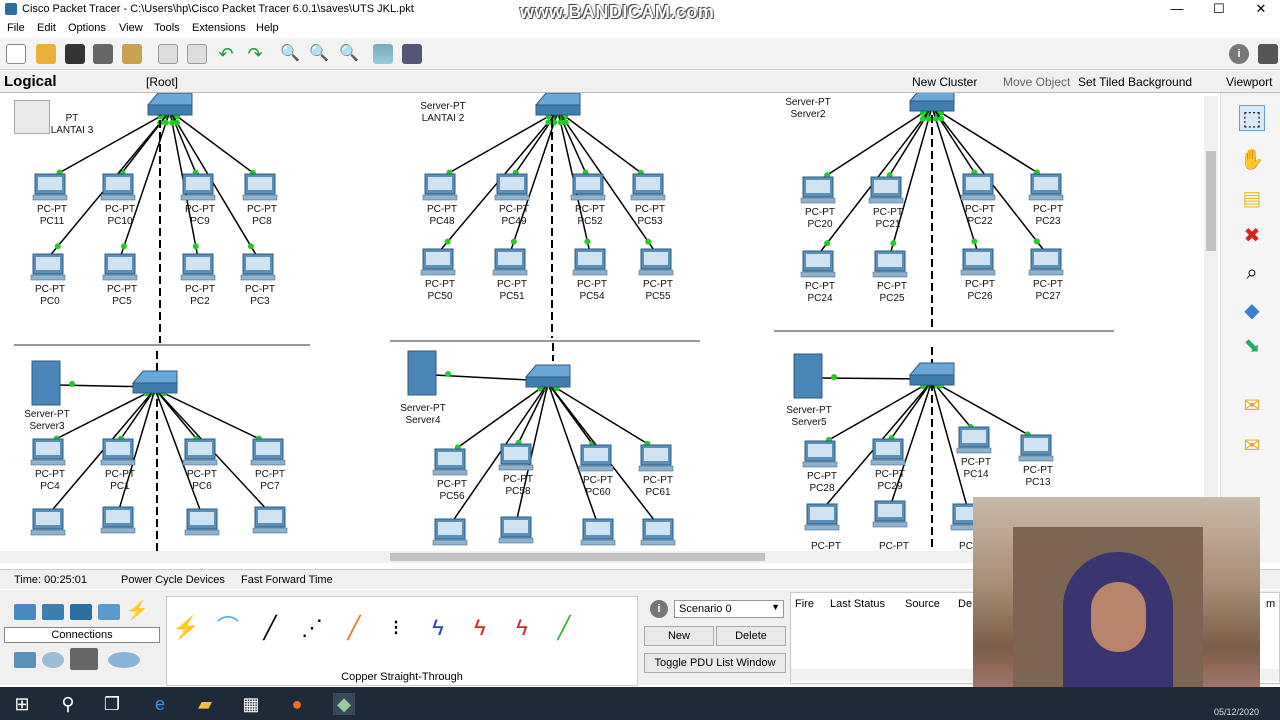  What do you see at coordinates (438, 628) in the screenshot?
I see `coaxial-cable-icon: ϟ` at bounding box center [438, 628].